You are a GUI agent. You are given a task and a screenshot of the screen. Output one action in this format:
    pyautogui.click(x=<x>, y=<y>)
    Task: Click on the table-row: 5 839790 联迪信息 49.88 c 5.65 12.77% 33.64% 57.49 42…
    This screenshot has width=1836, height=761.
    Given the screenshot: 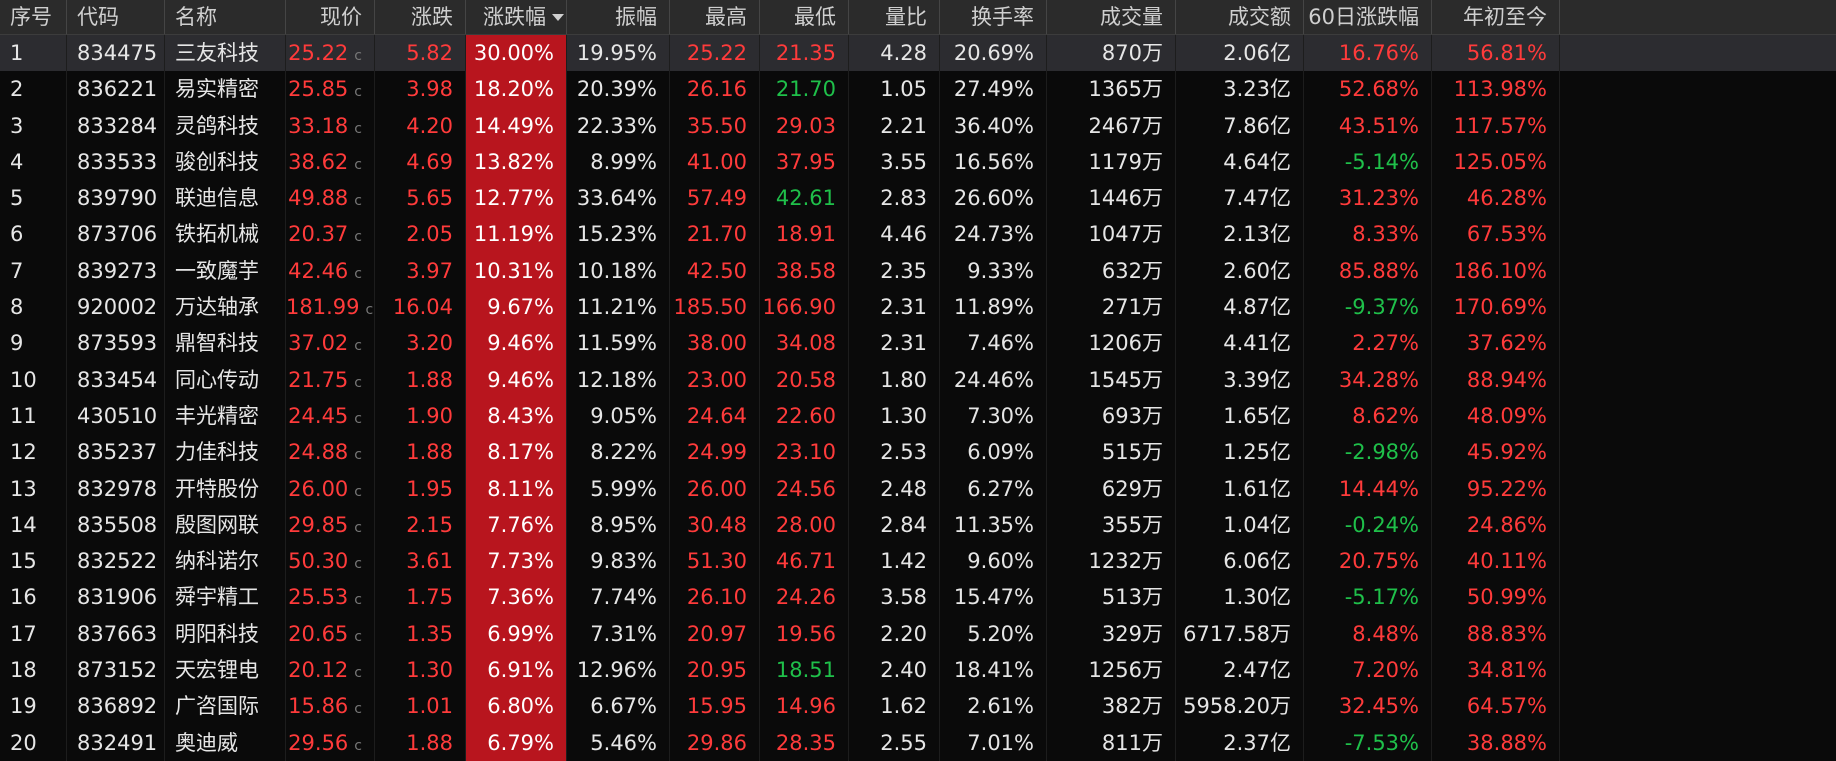 What is the action you would take?
    pyautogui.click(x=918, y=198)
    